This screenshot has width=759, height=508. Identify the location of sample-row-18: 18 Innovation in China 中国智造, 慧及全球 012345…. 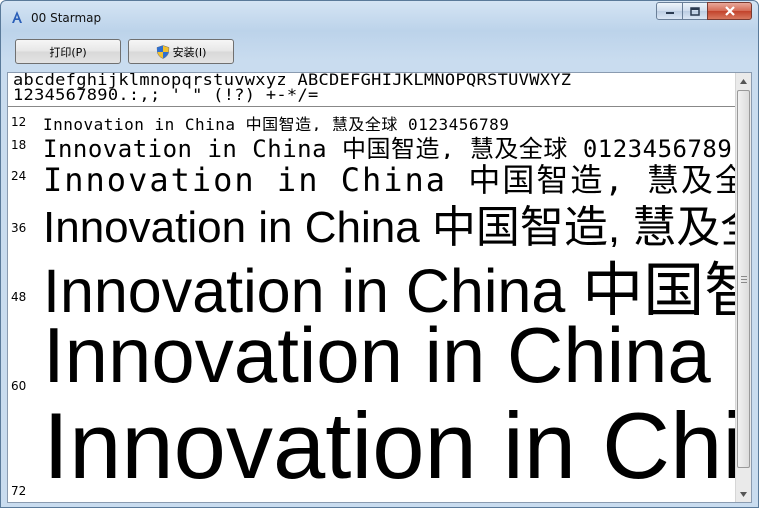
(372, 144).